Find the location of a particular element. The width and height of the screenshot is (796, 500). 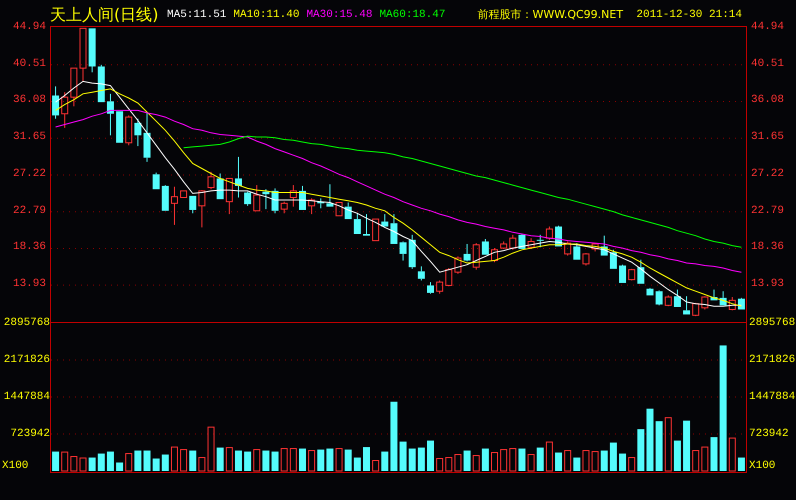

indicator-label: MA10:11.40 is located at coordinates (266, 15).